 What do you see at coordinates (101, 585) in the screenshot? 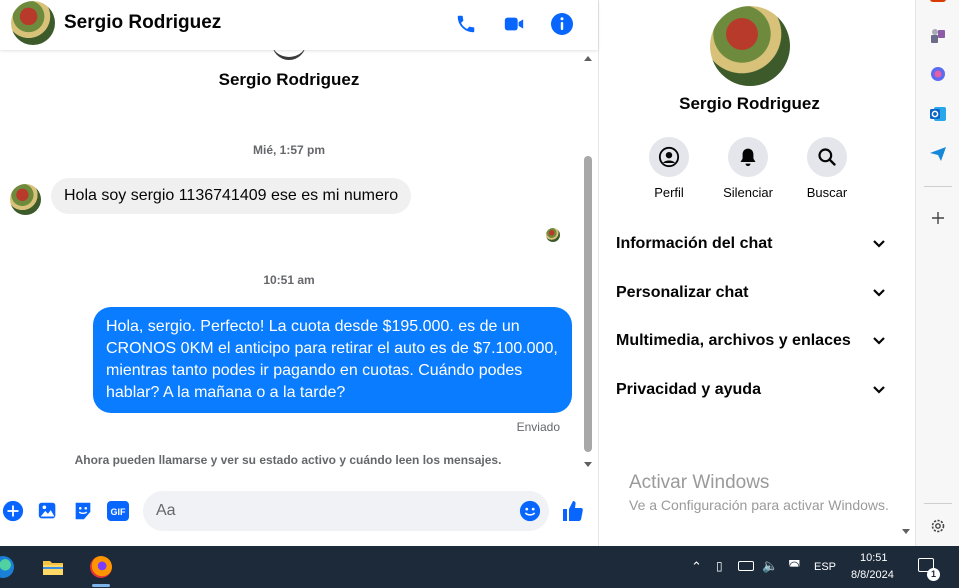
I see `active-app-indicator` at bounding box center [101, 585].